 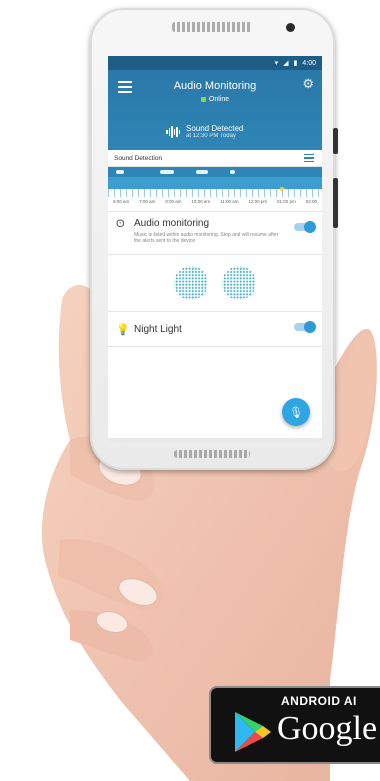 I want to click on alert-title: Sound Detected, so click(x=215, y=128).